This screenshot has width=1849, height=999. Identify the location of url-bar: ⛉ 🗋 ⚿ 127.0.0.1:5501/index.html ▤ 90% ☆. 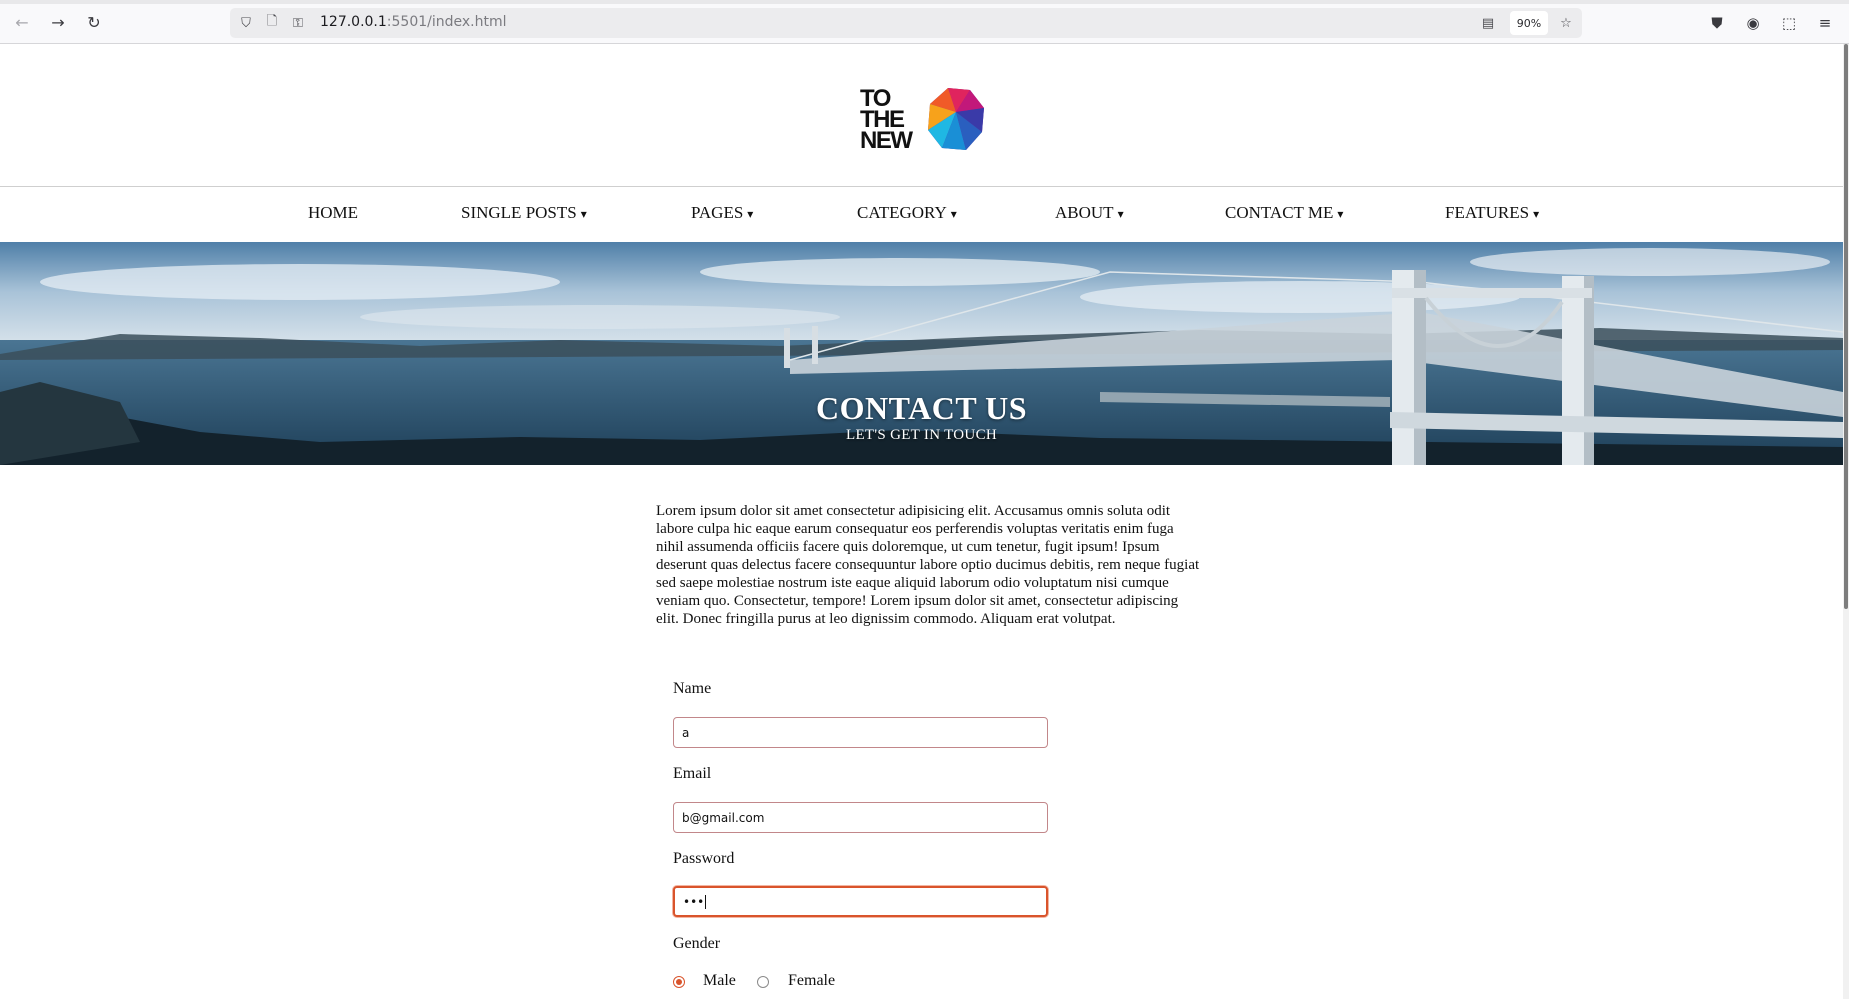
(906, 23).